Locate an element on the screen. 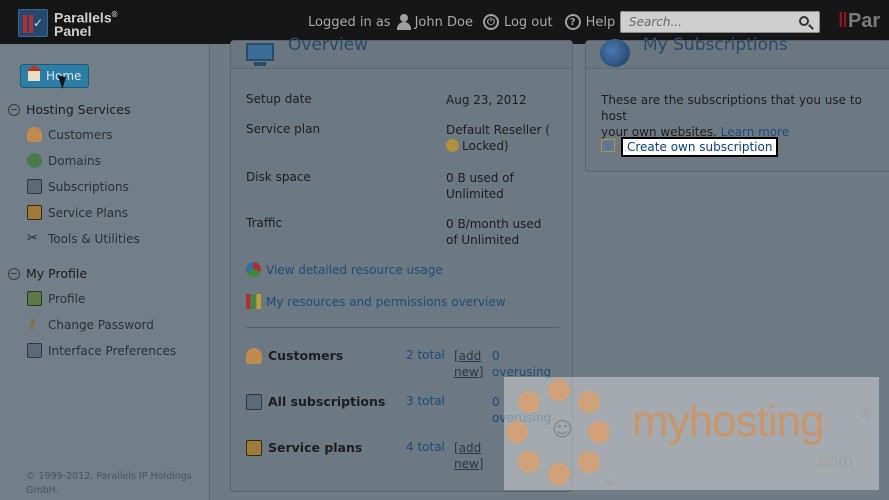  customers-overusing-link: 0 overusing is located at coordinates (521, 364).